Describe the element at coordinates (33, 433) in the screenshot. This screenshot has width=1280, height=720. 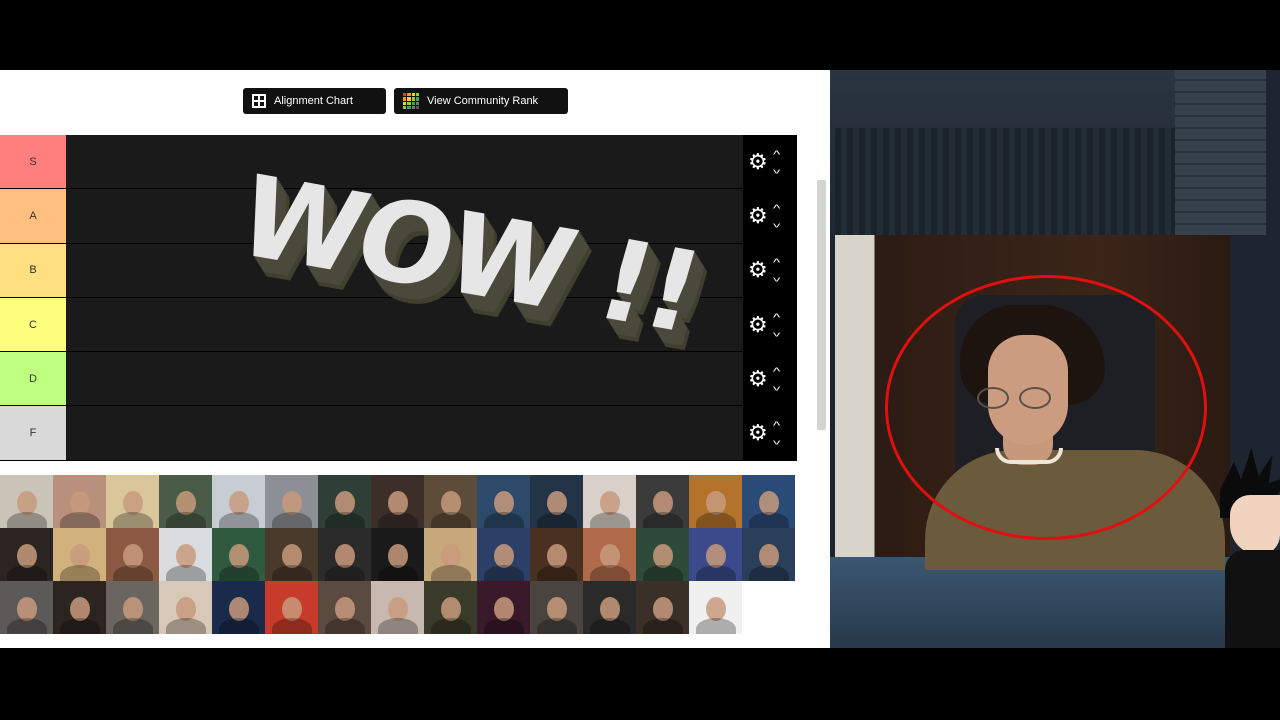
I see `tier-label: F` at that location.